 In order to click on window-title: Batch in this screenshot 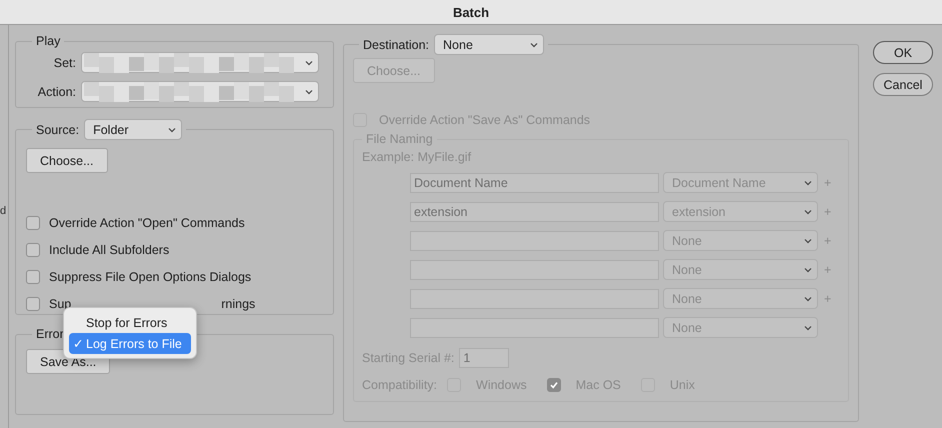, I will do `click(471, 12)`.